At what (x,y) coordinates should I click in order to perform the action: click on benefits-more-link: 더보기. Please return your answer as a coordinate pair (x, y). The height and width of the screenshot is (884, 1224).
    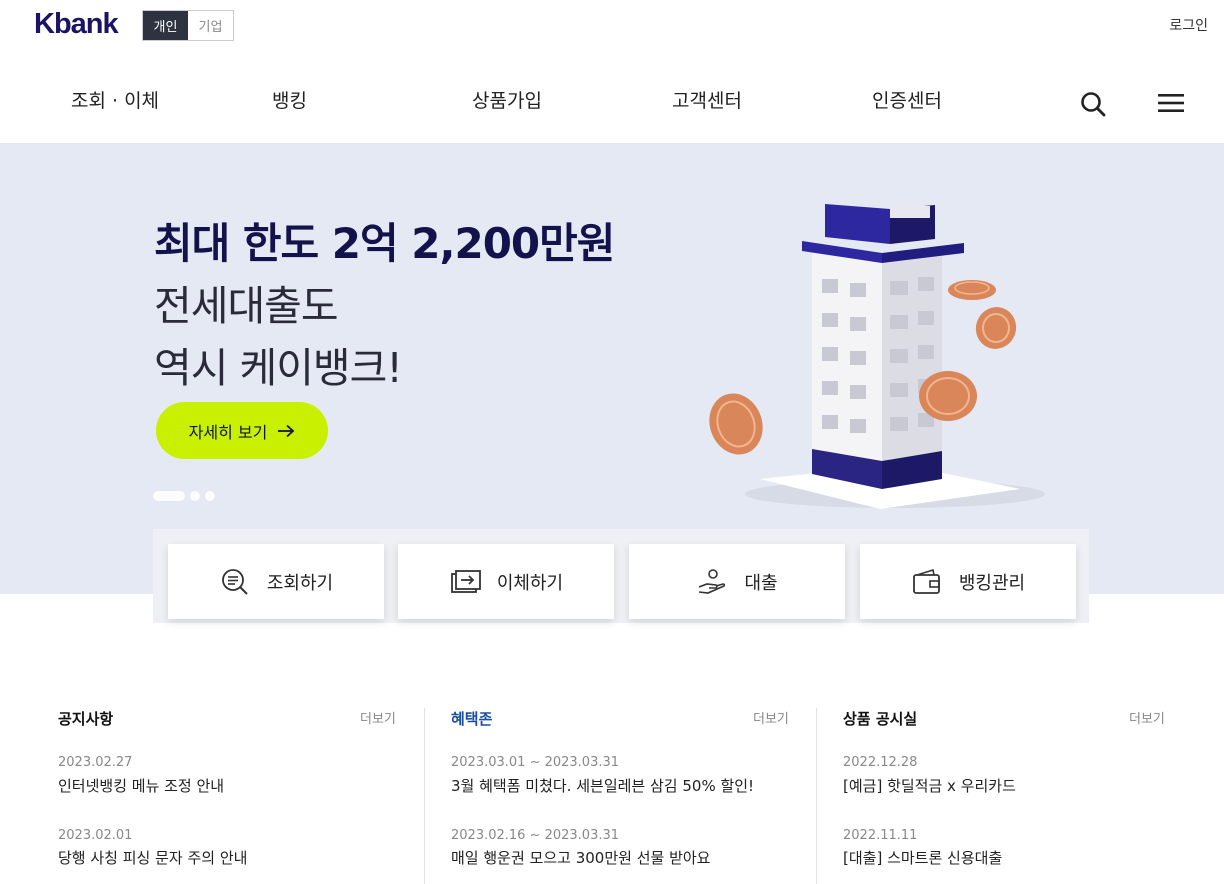
    Looking at the image, I should click on (771, 717).